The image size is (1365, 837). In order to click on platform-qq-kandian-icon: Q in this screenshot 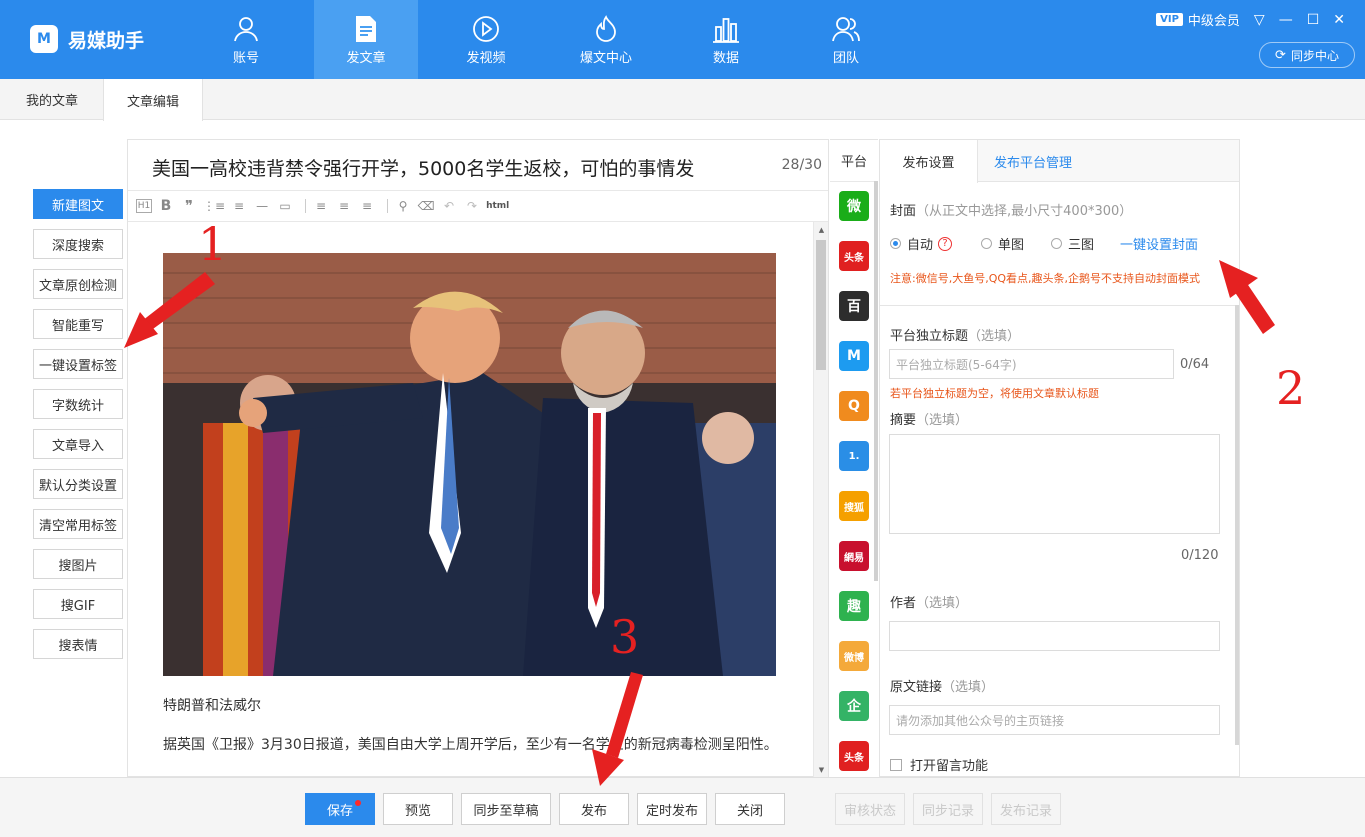, I will do `click(854, 406)`.